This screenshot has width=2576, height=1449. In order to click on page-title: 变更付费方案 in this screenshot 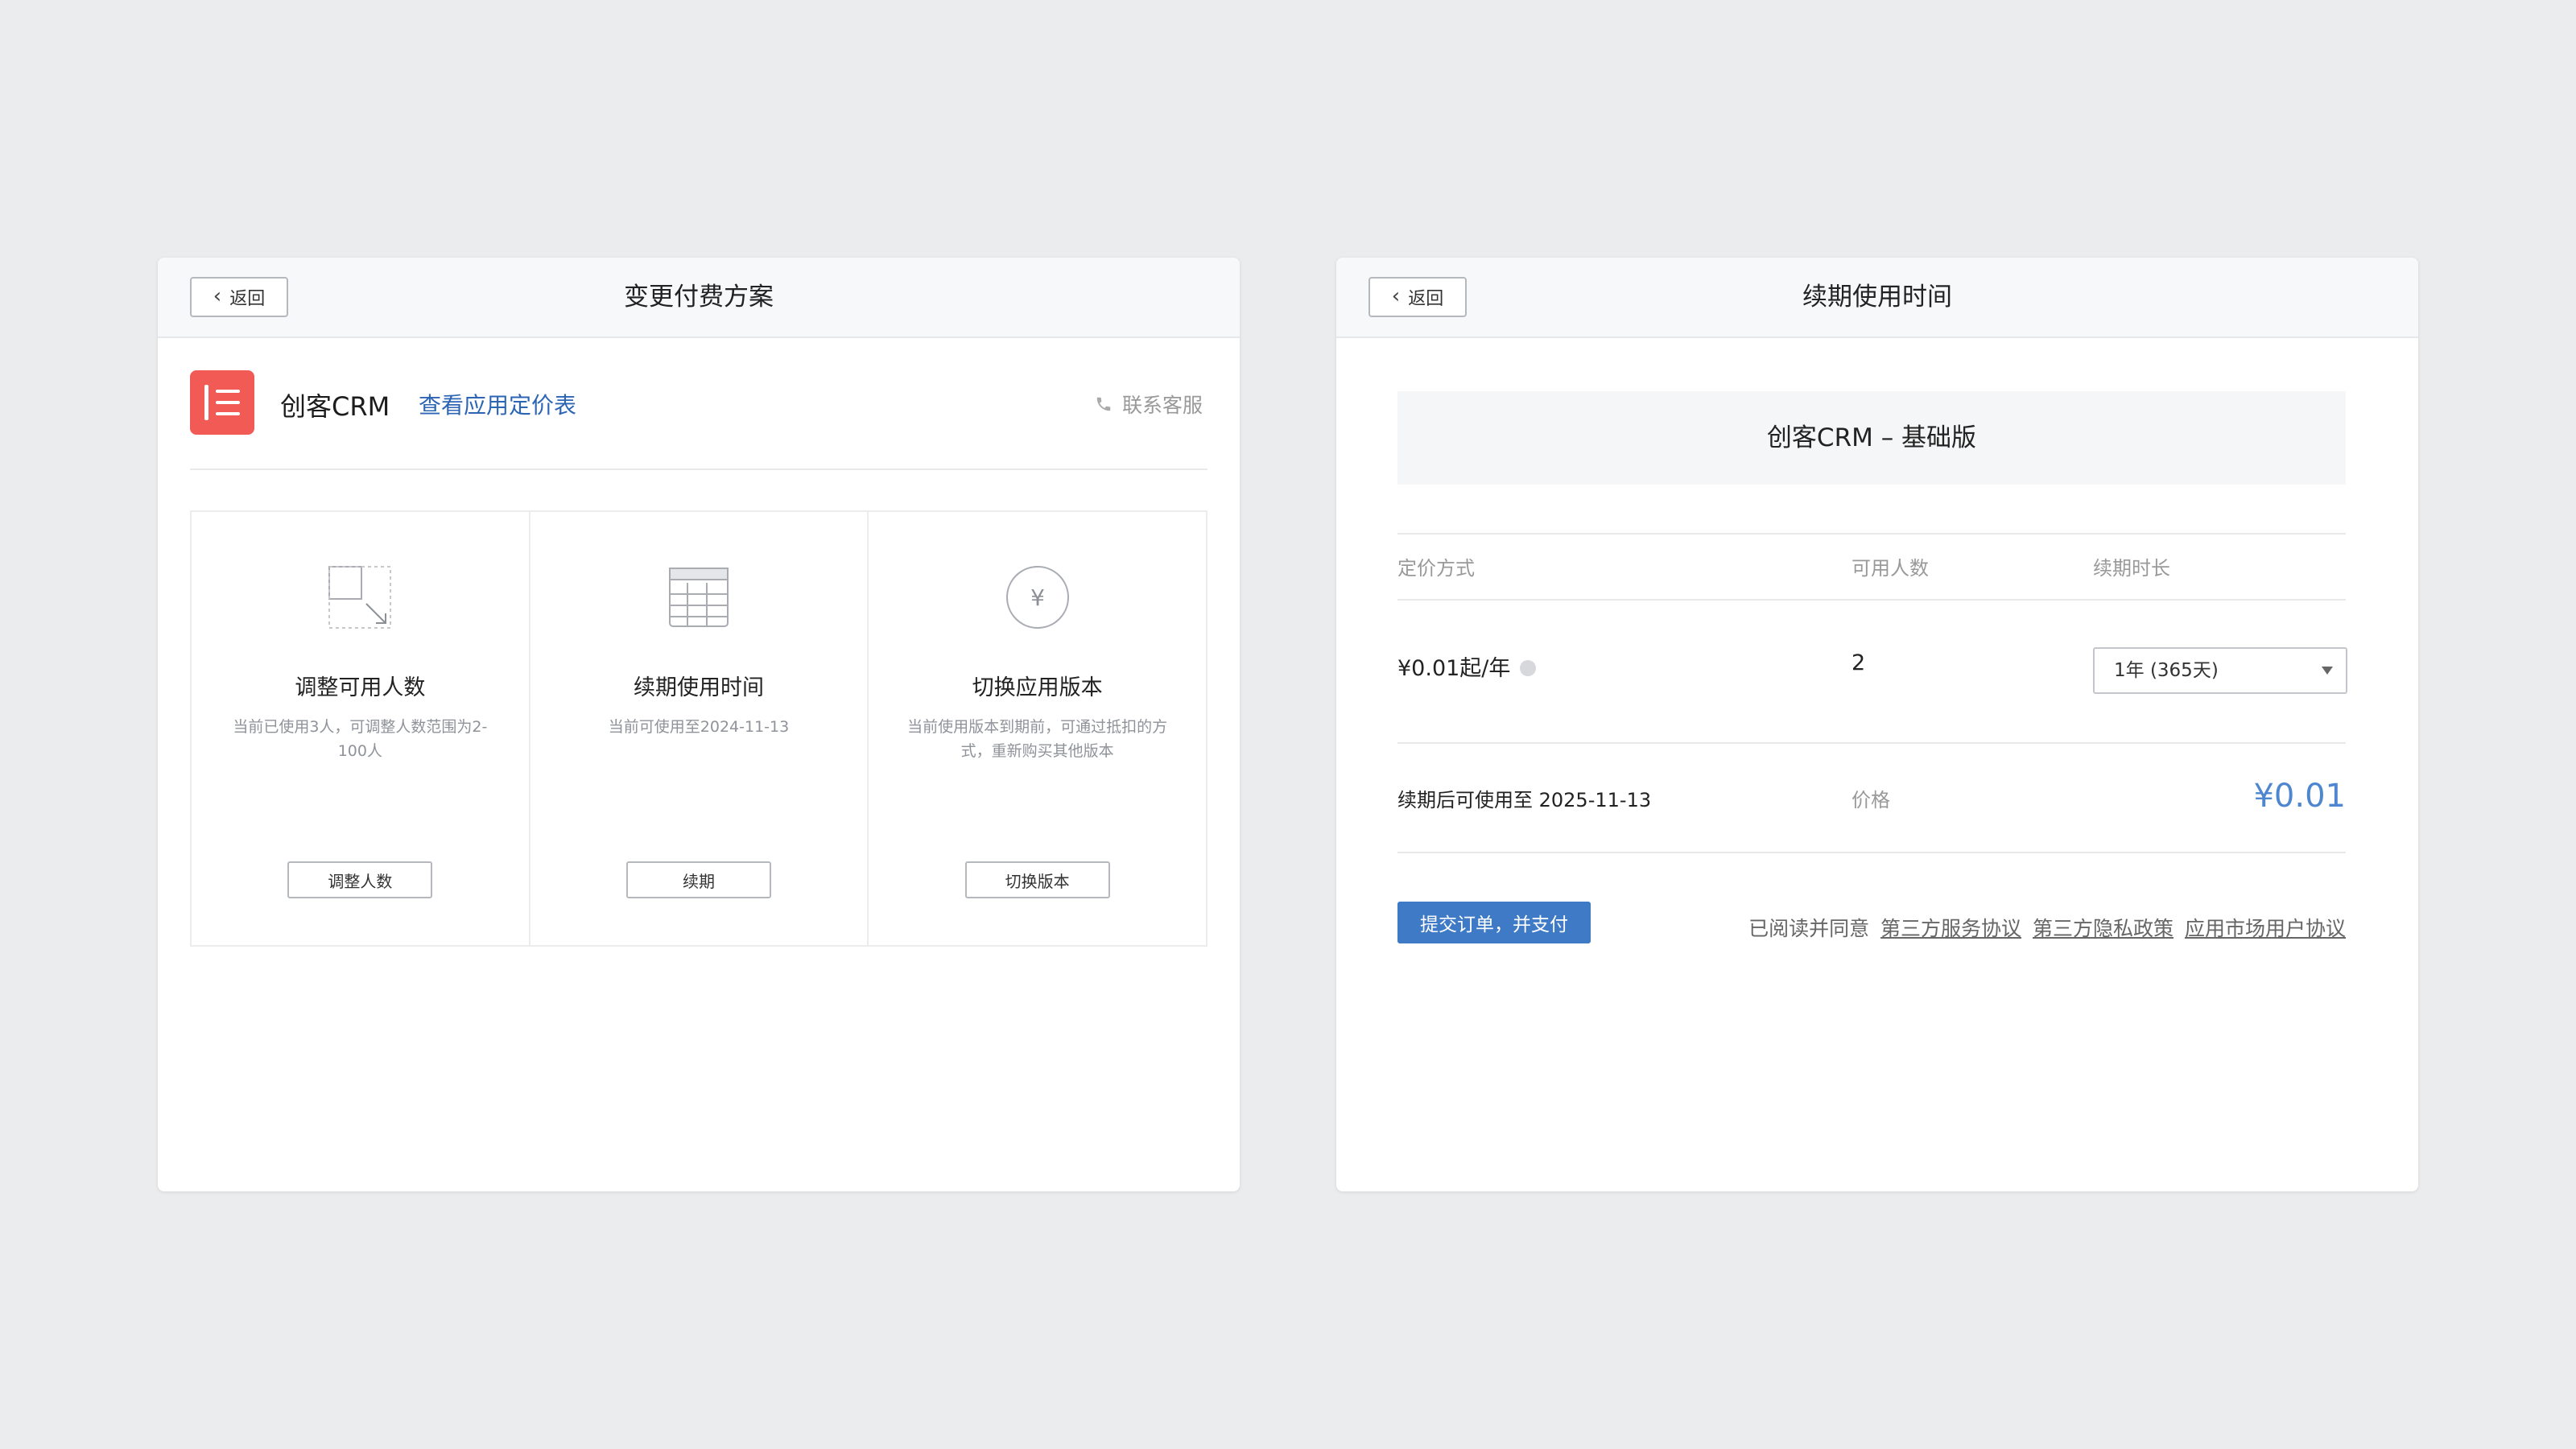, I will do `click(699, 297)`.